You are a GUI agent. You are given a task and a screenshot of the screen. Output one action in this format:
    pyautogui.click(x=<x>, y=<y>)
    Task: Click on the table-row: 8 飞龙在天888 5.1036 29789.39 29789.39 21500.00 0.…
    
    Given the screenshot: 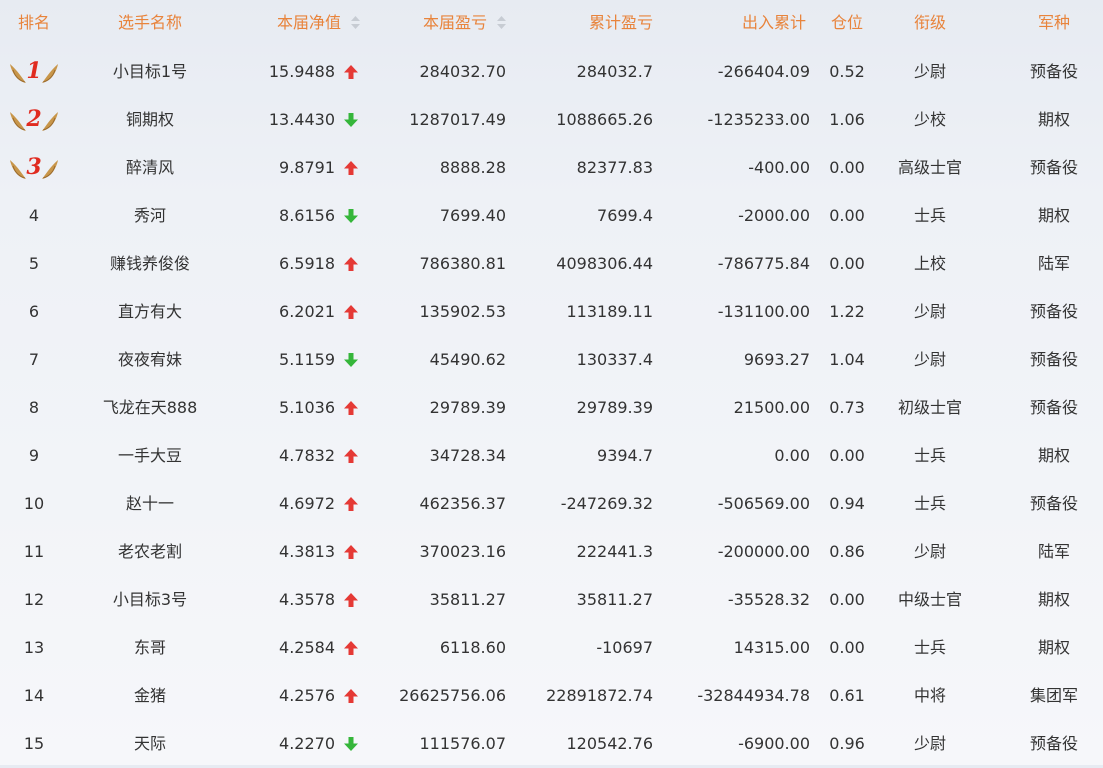 What is the action you would take?
    pyautogui.click(x=551, y=408)
    